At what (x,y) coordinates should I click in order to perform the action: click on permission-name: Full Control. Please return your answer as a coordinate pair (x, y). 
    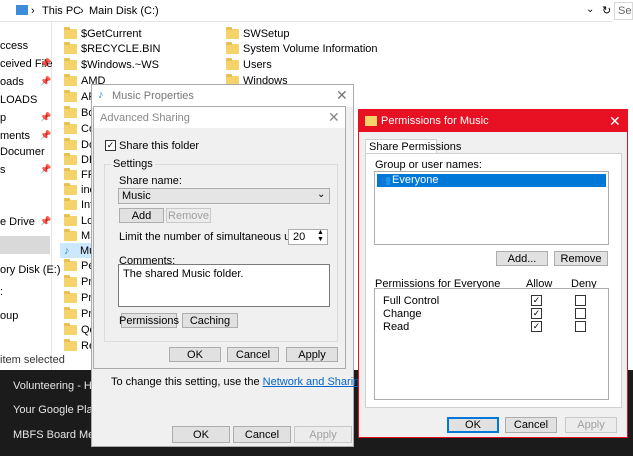
    Looking at the image, I should click on (411, 301).